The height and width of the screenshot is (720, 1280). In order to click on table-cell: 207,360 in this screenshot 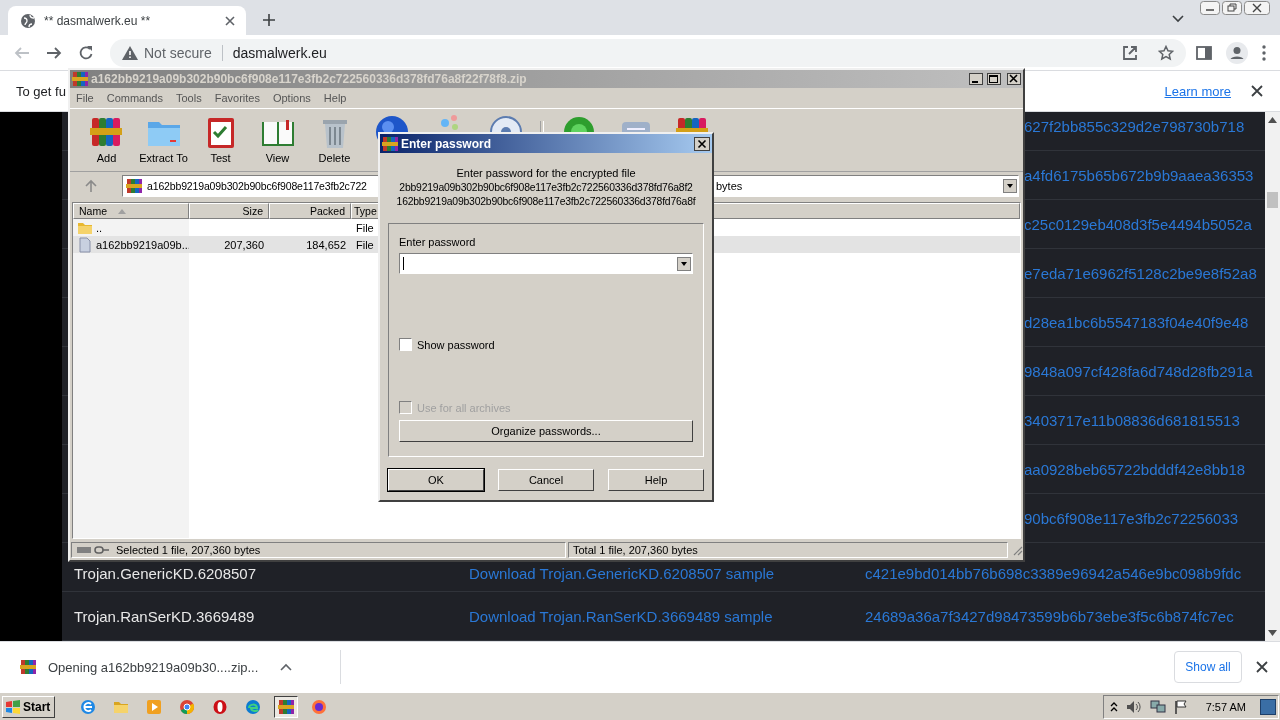, I will do `click(244, 244)`.